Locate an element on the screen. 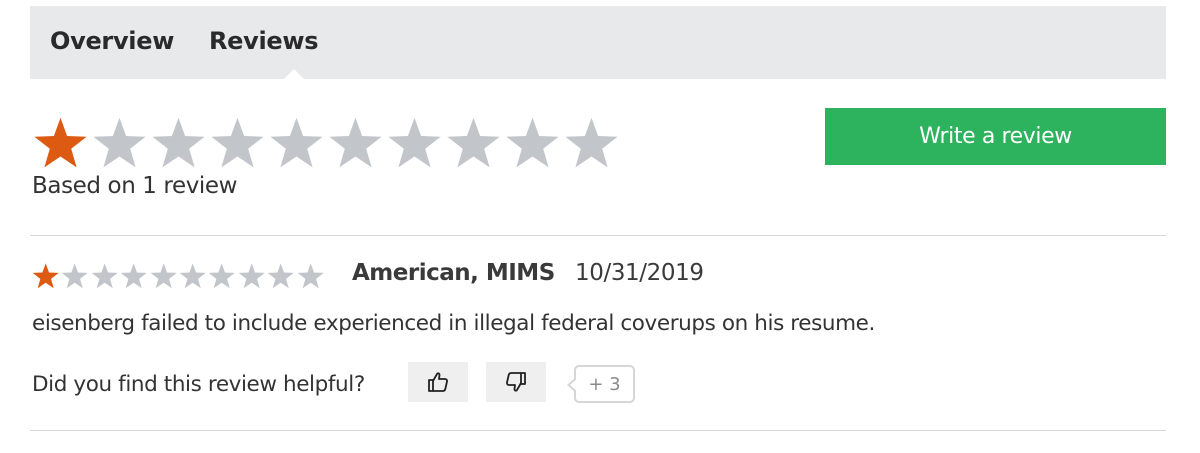  write-review-button: Write a review is located at coordinates (995, 136).